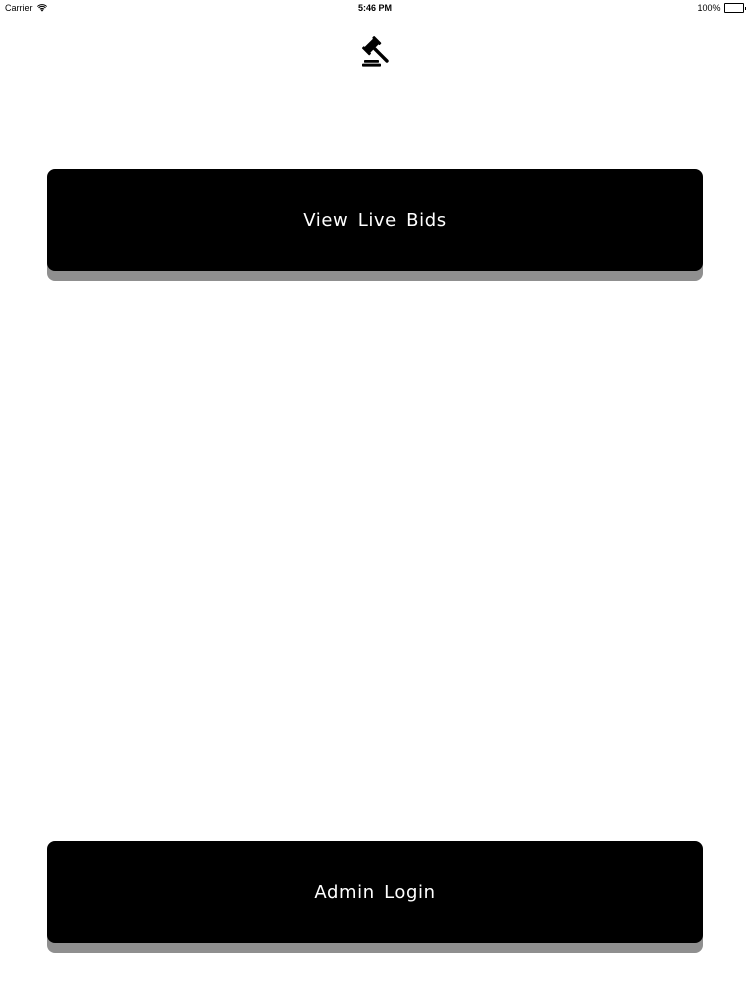 The height and width of the screenshot is (1000, 750). Describe the element at coordinates (375, 51) in the screenshot. I see `gavel-icon` at that location.